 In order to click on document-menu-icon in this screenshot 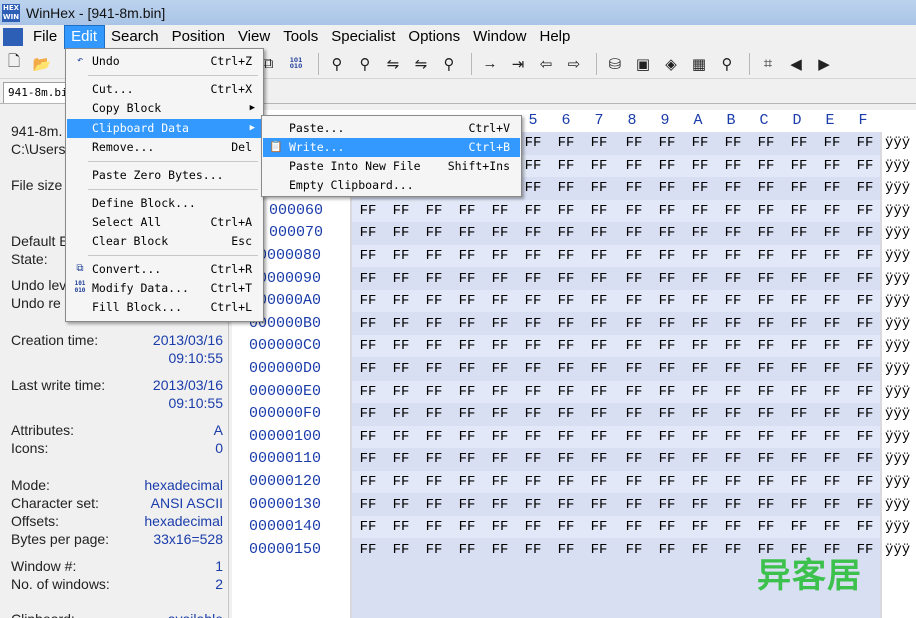, I will do `click(13, 36)`.